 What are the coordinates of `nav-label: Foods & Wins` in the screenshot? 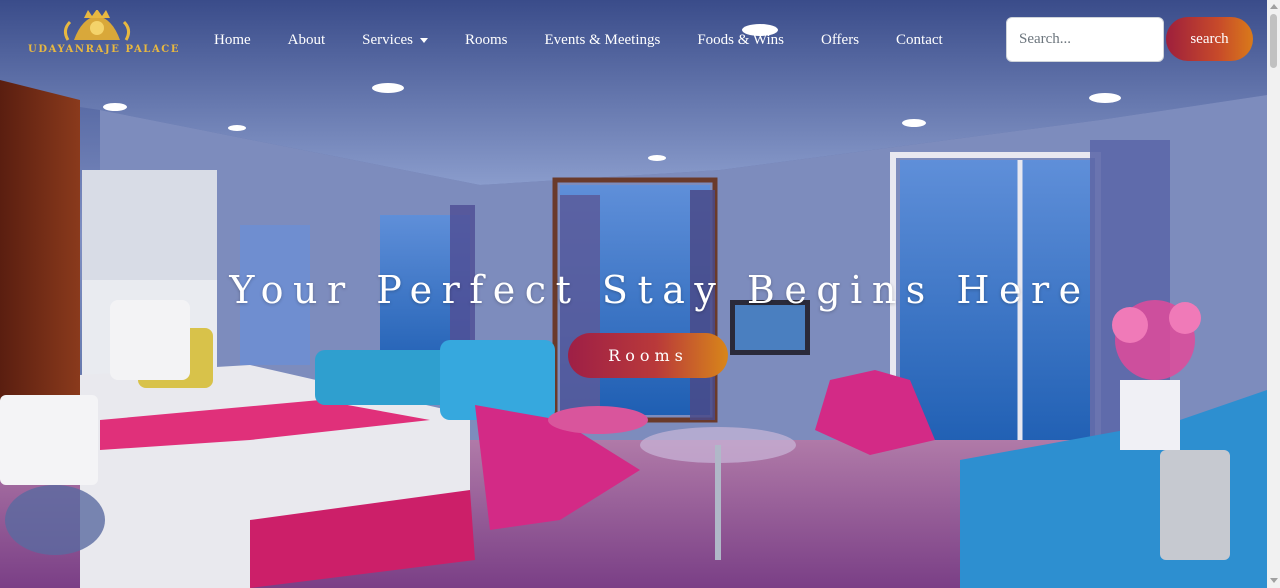 It's located at (740, 39).